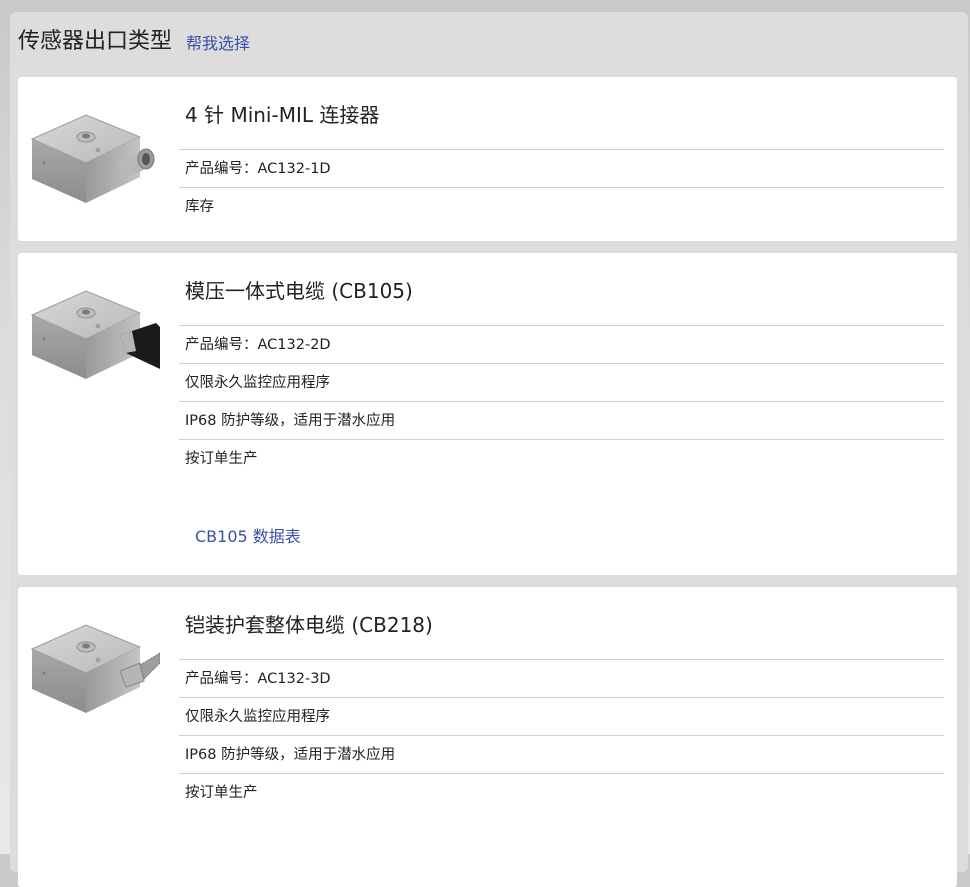  What do you see at coordinates (95, 334) in the screenshot?
I see `sensor-molded-cable-icon` at bounding box center [95, 334].